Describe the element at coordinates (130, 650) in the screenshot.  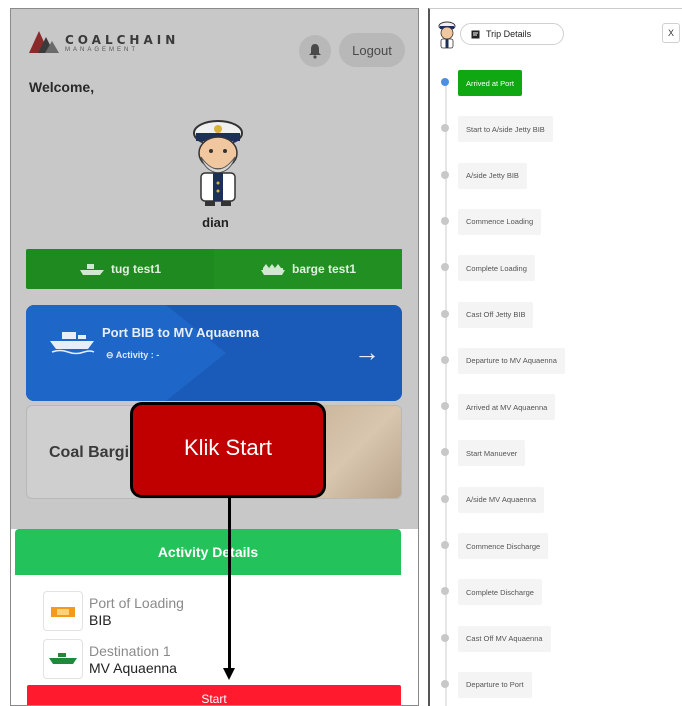
I see `destination-label: Destination 1` at that location.